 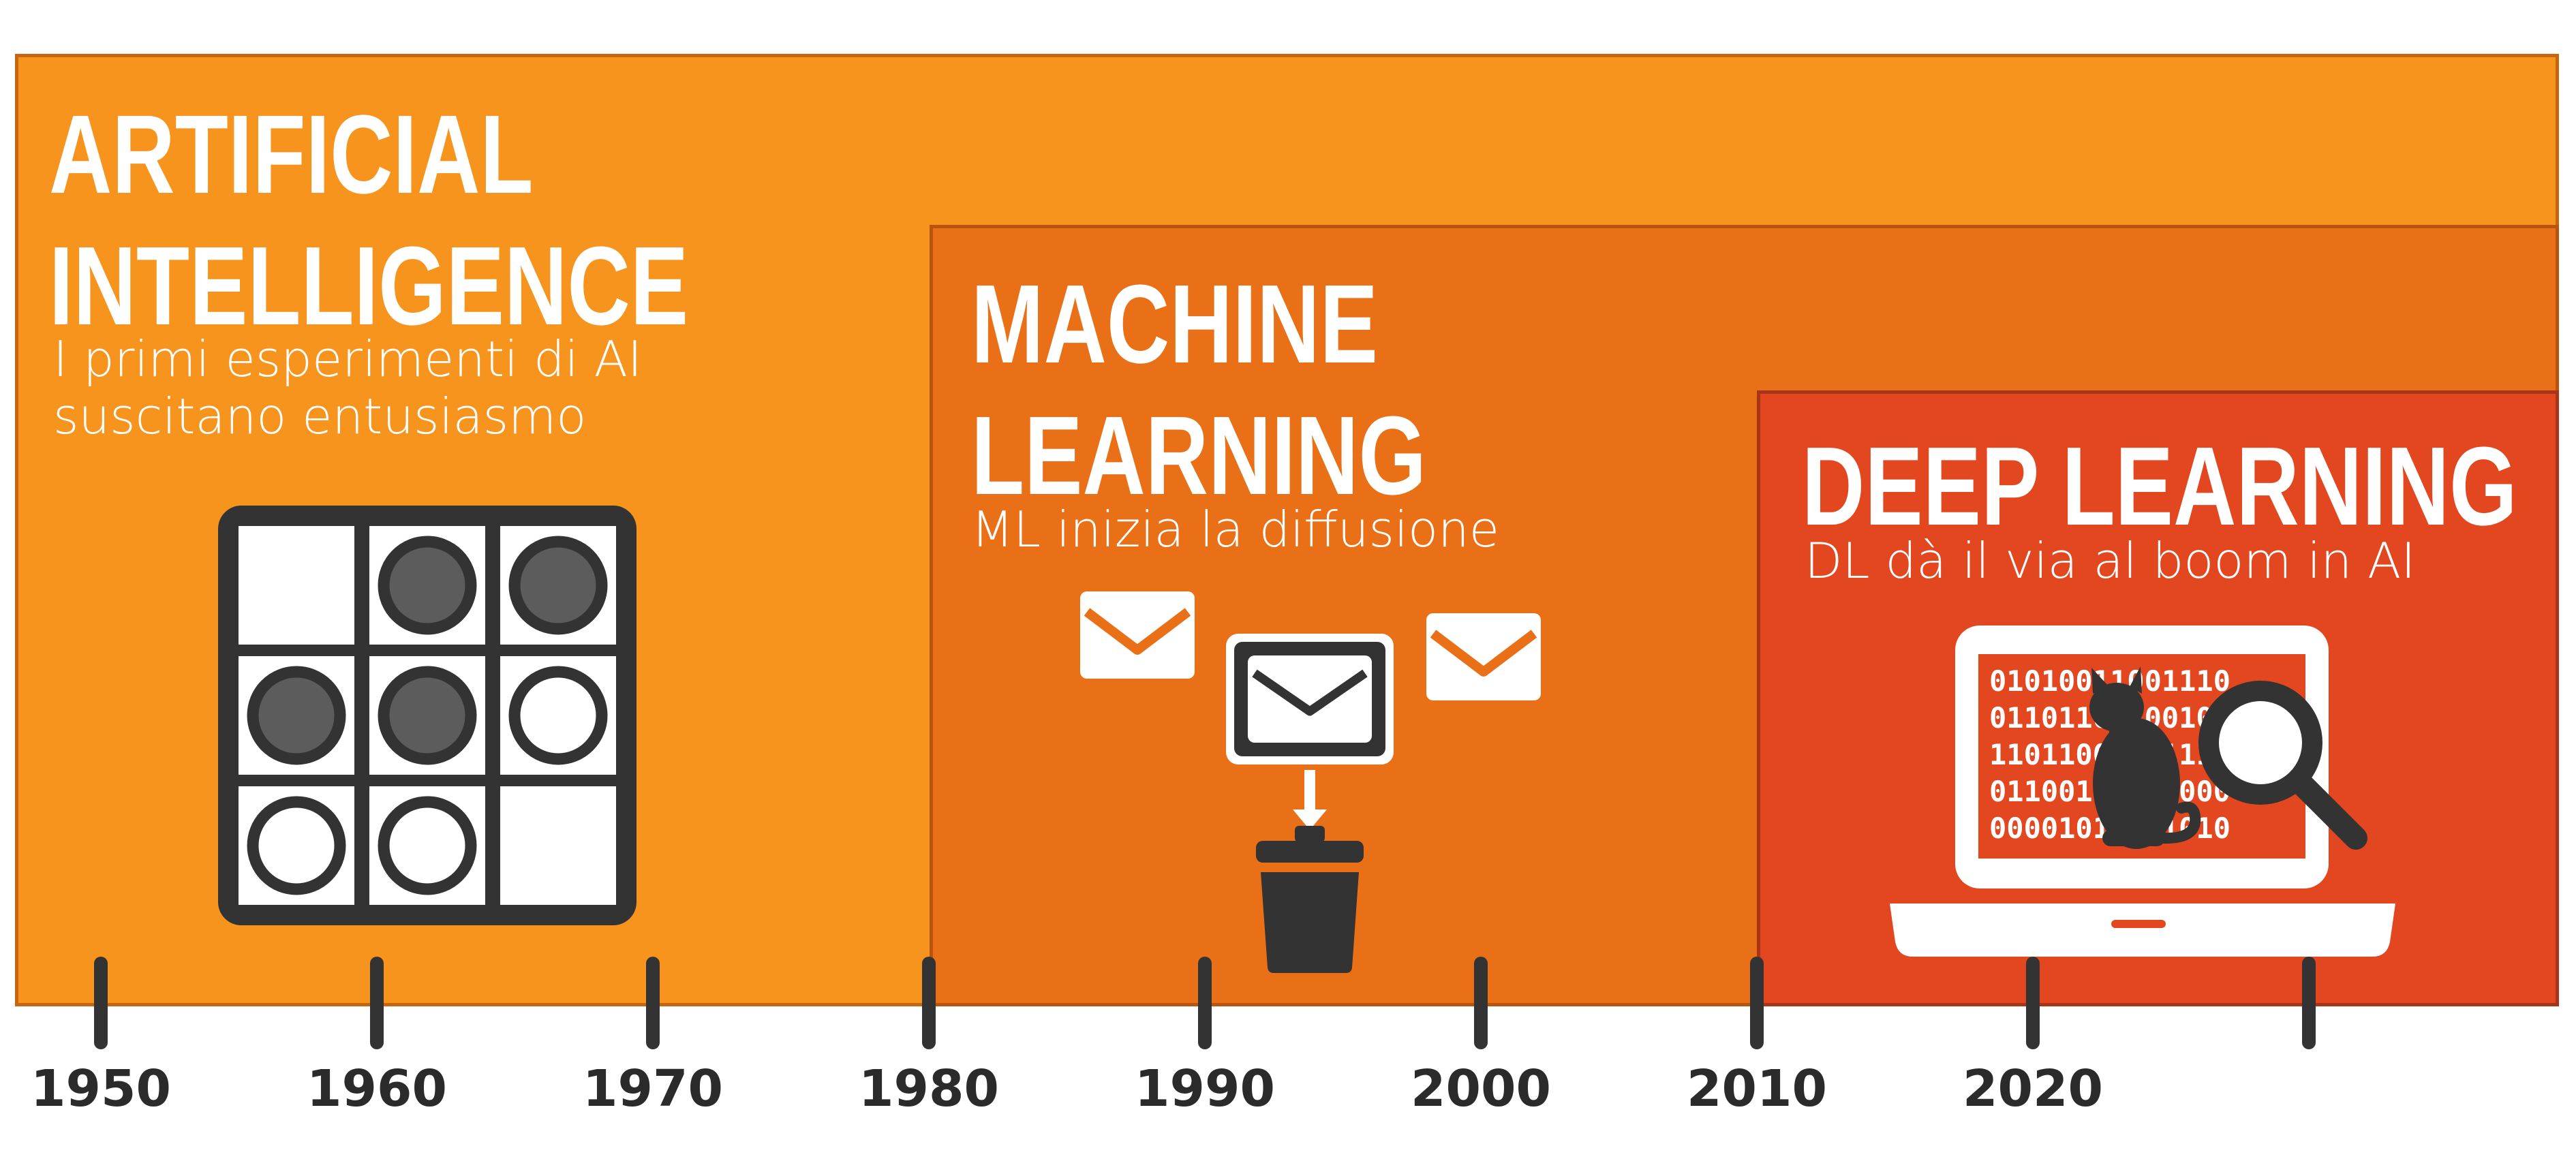 What do you see at coordinates (1235, 529) in the screenshot?
I see `ml-subtitle: ML inizia la diffusione` at bounding box center [1235, 529].